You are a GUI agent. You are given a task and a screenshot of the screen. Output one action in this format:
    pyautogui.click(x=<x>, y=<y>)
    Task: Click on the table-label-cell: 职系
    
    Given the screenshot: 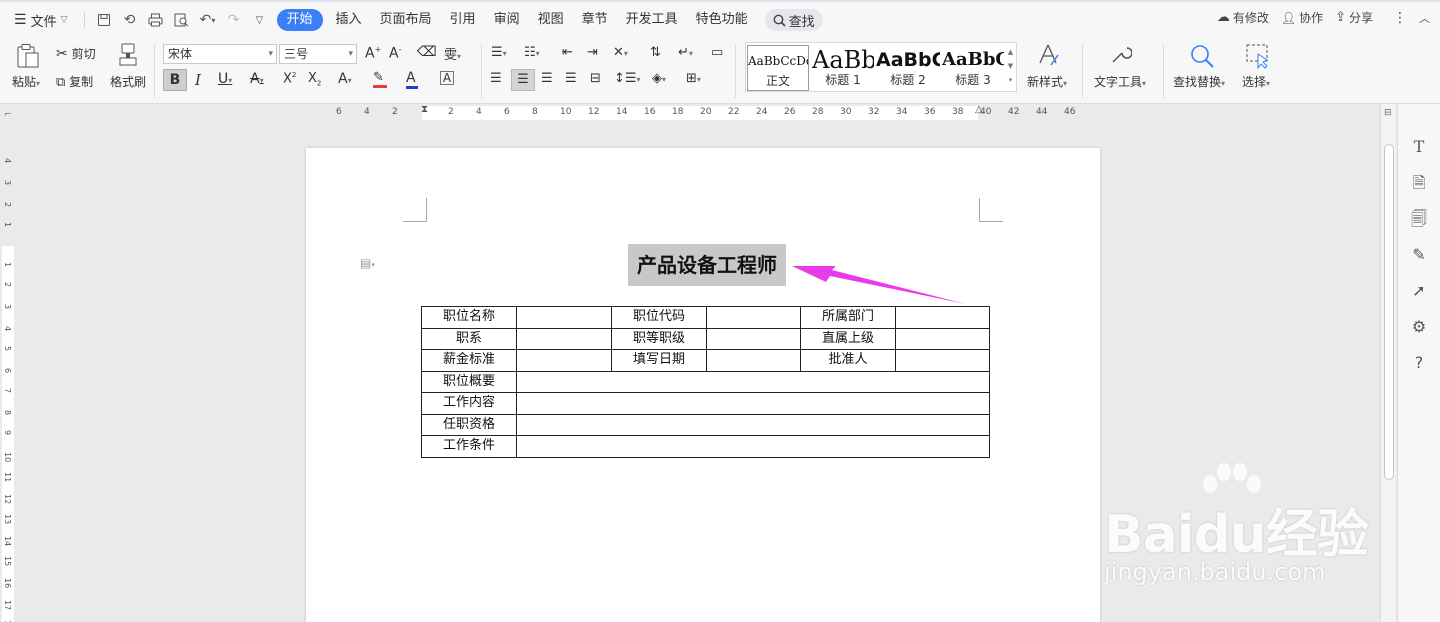 What is the action you would take?
    pyautogui.click(x=469, y=338)
    